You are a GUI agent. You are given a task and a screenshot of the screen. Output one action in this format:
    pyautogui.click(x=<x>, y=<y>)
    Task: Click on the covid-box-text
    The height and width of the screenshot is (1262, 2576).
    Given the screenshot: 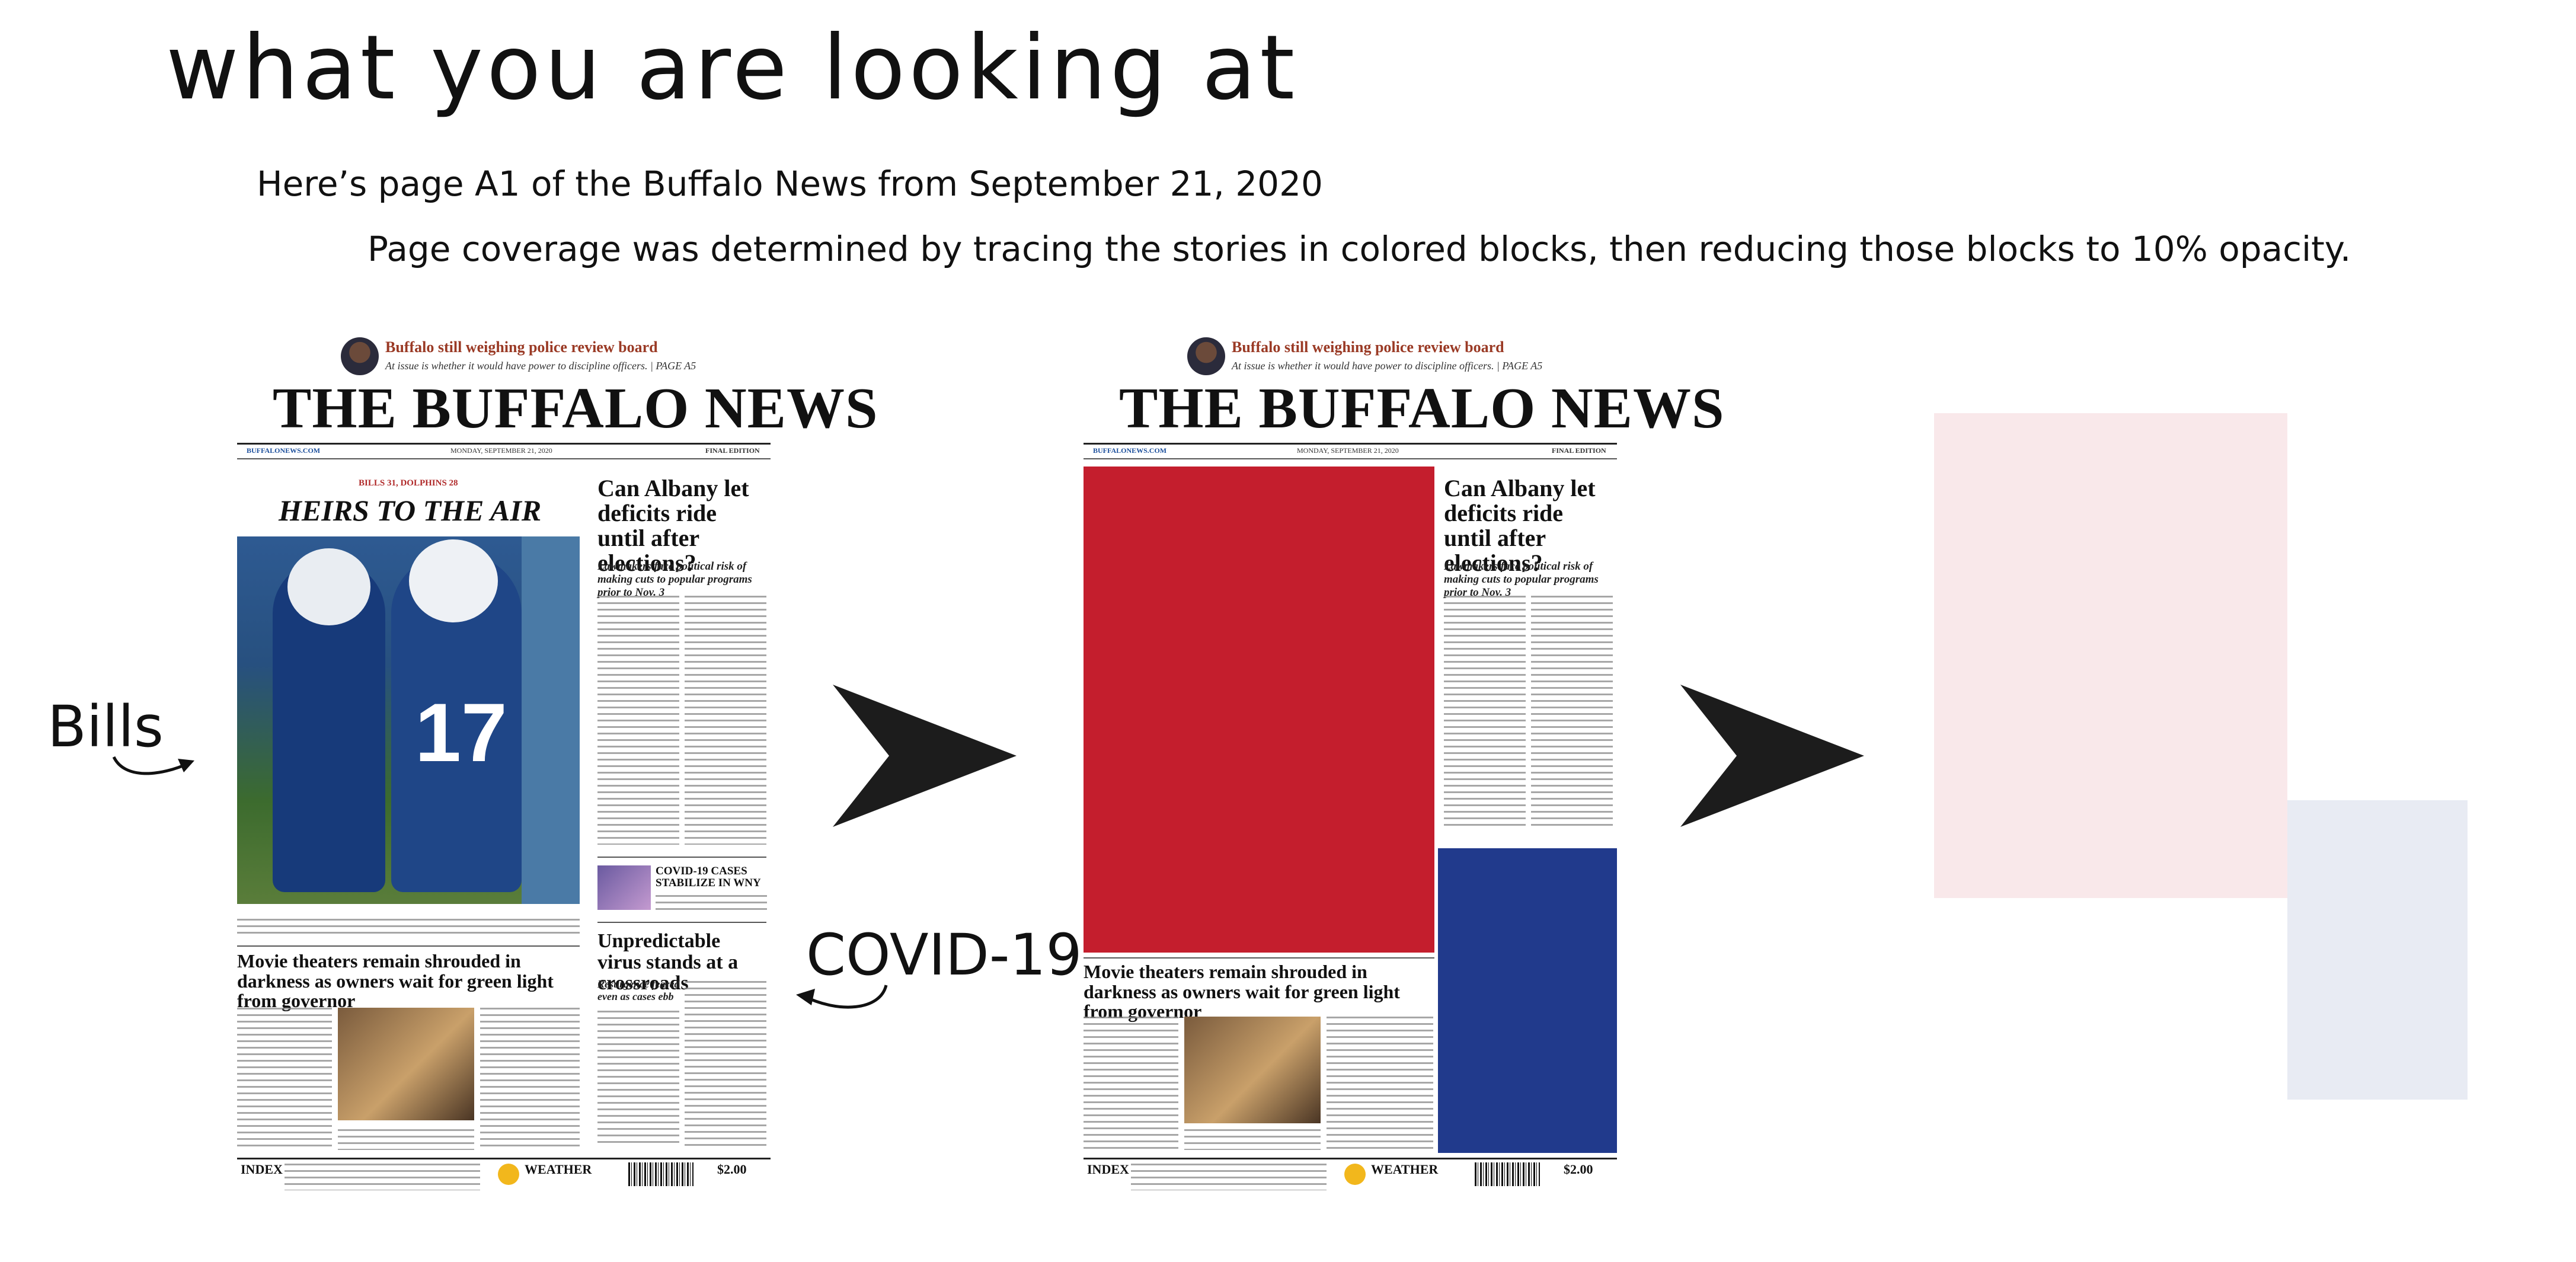 What is the action you would take?
    pyautogui.click(x=711, y=904)
    